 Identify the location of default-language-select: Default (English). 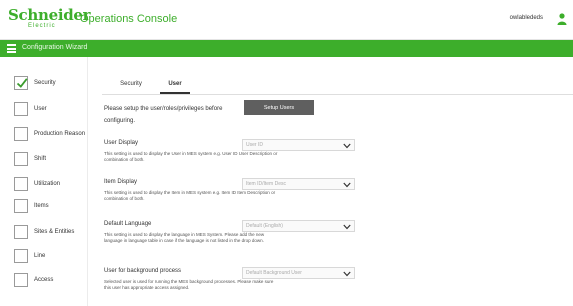
(298, 226).